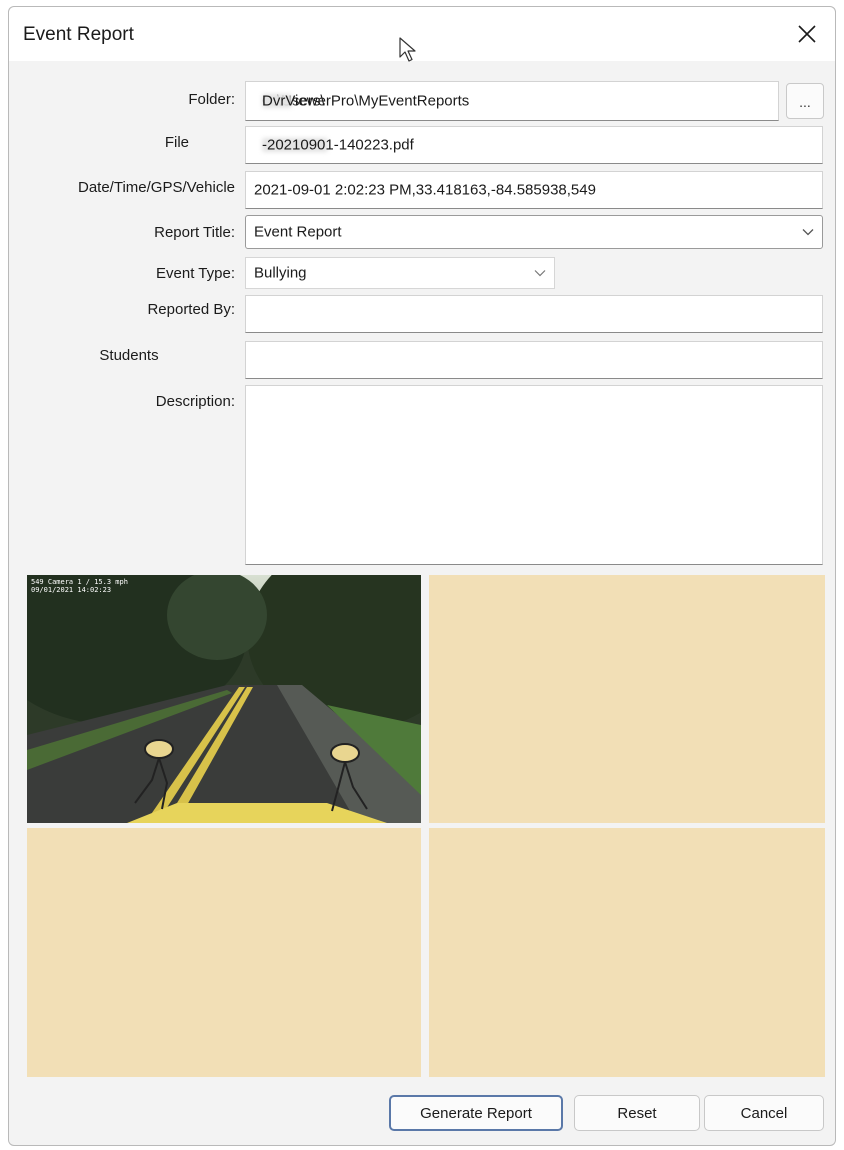 The image size is (844, 1150). I want to click on report-title-value: Event Report, so click(298, 232).